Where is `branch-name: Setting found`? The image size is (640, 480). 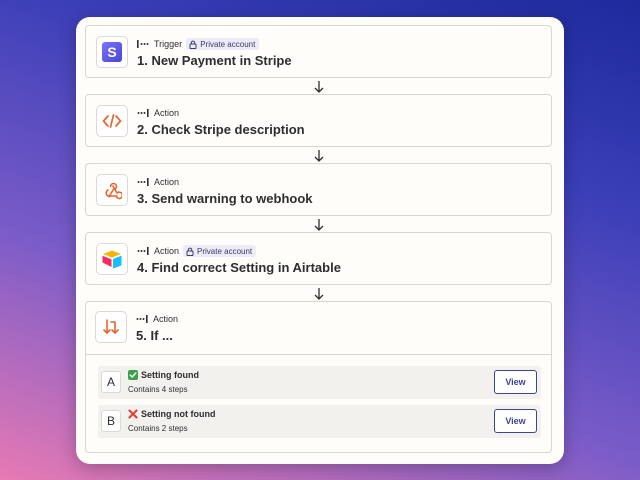
branch-name: Setting found is located at coordinates (163, 375).